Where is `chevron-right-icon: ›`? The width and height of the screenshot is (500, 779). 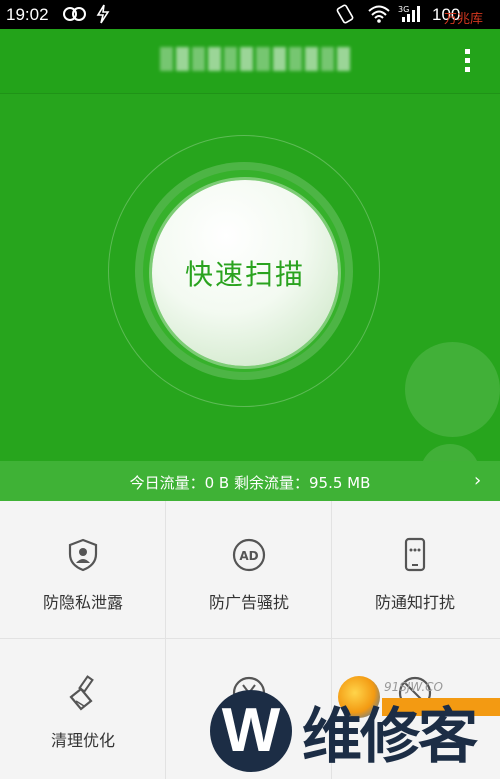
chevron-right-icon: › is located at coordinates (478, 480).